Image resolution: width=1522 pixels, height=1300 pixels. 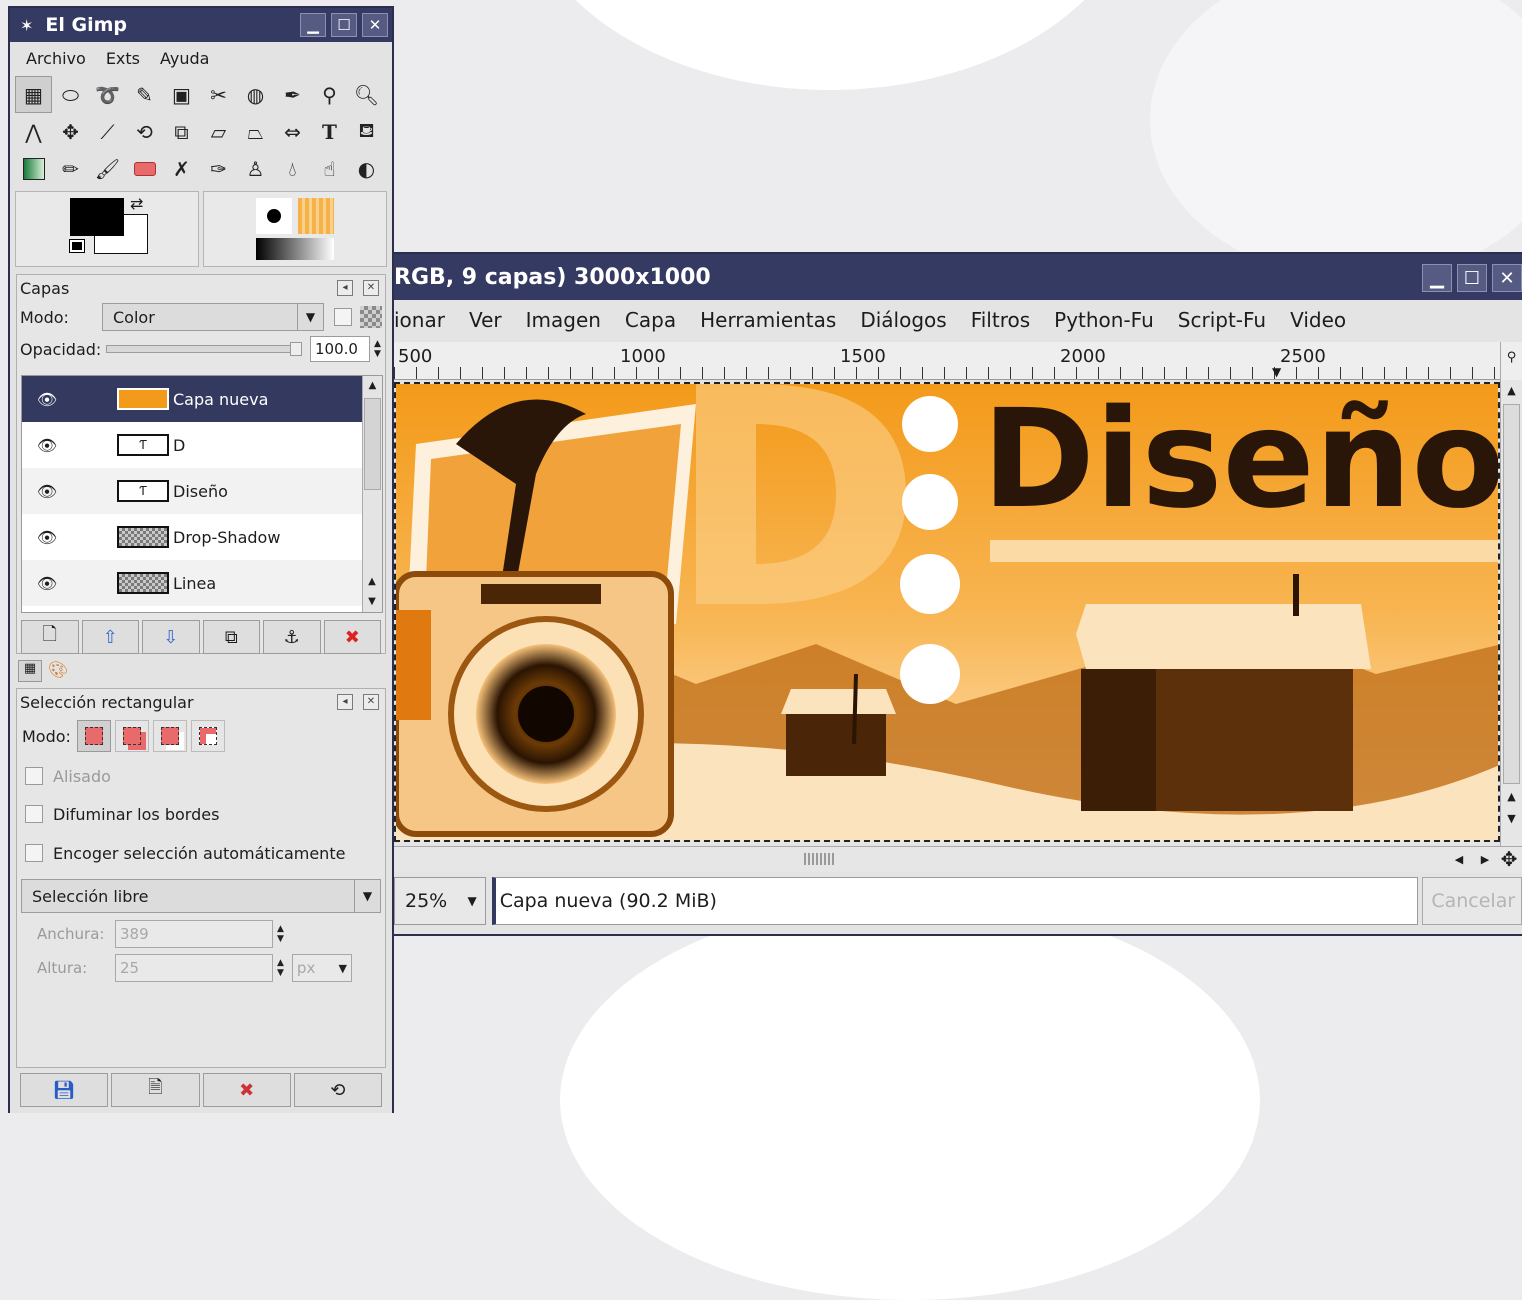 I want to click on cancel-button: Cancelar, so click(x=1472, y=901).